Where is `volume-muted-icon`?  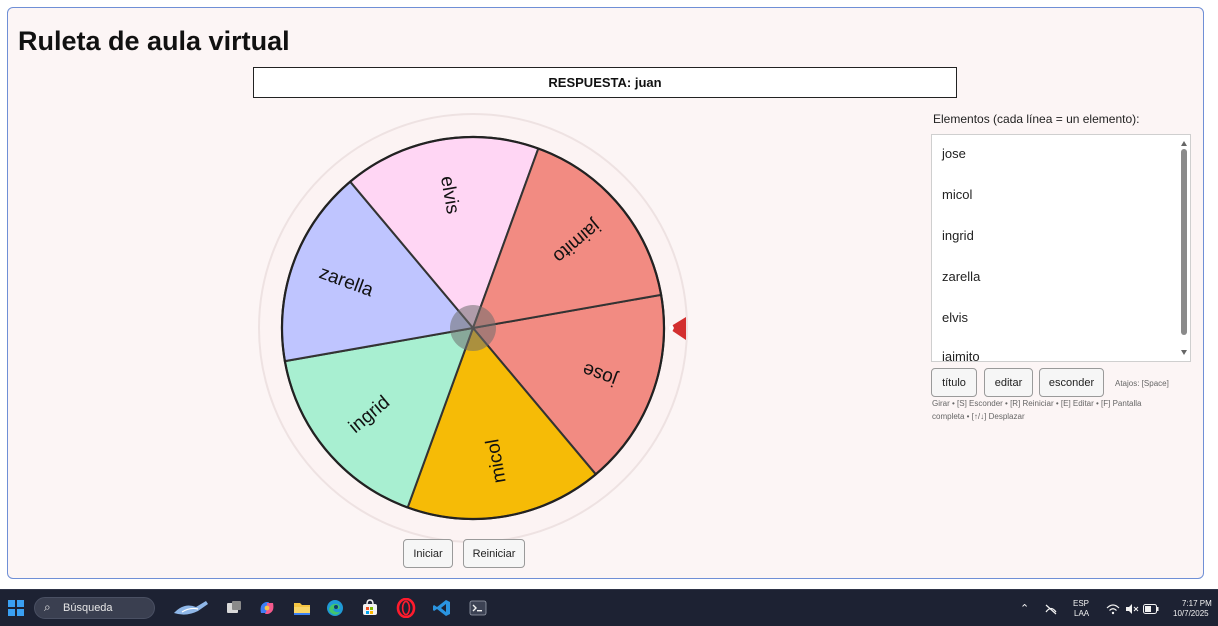
volume-muted-icon is located at coordinates (1132, 609).